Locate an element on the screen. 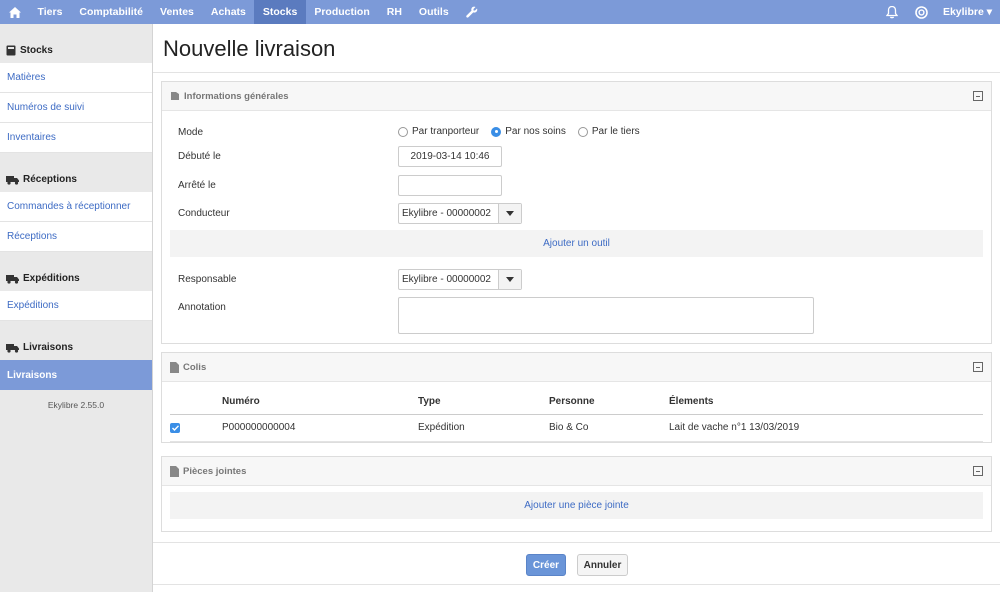  sidebar-group-livraisons: Livraisons Livraisons is located at coordinates (76, 355).